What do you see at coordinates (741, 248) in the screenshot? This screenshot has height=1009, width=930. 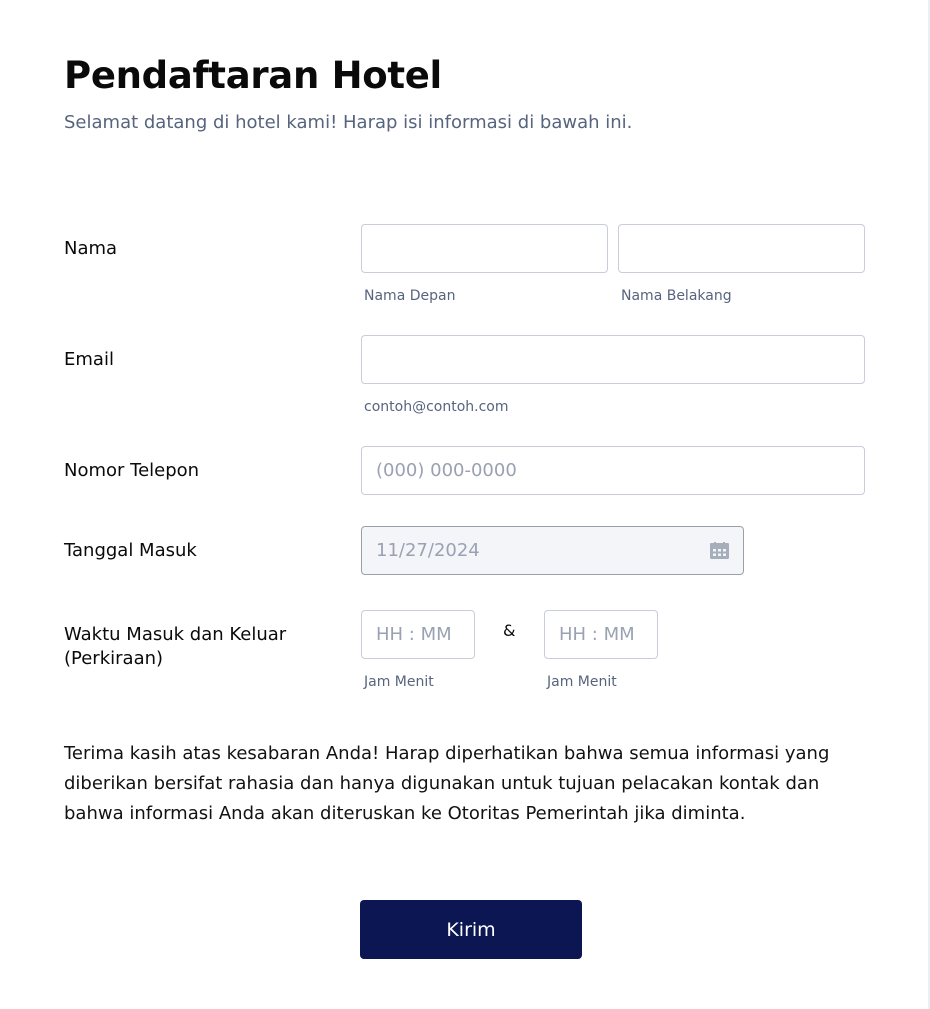 I see `last-name-input` at bounding box center [741, 248].